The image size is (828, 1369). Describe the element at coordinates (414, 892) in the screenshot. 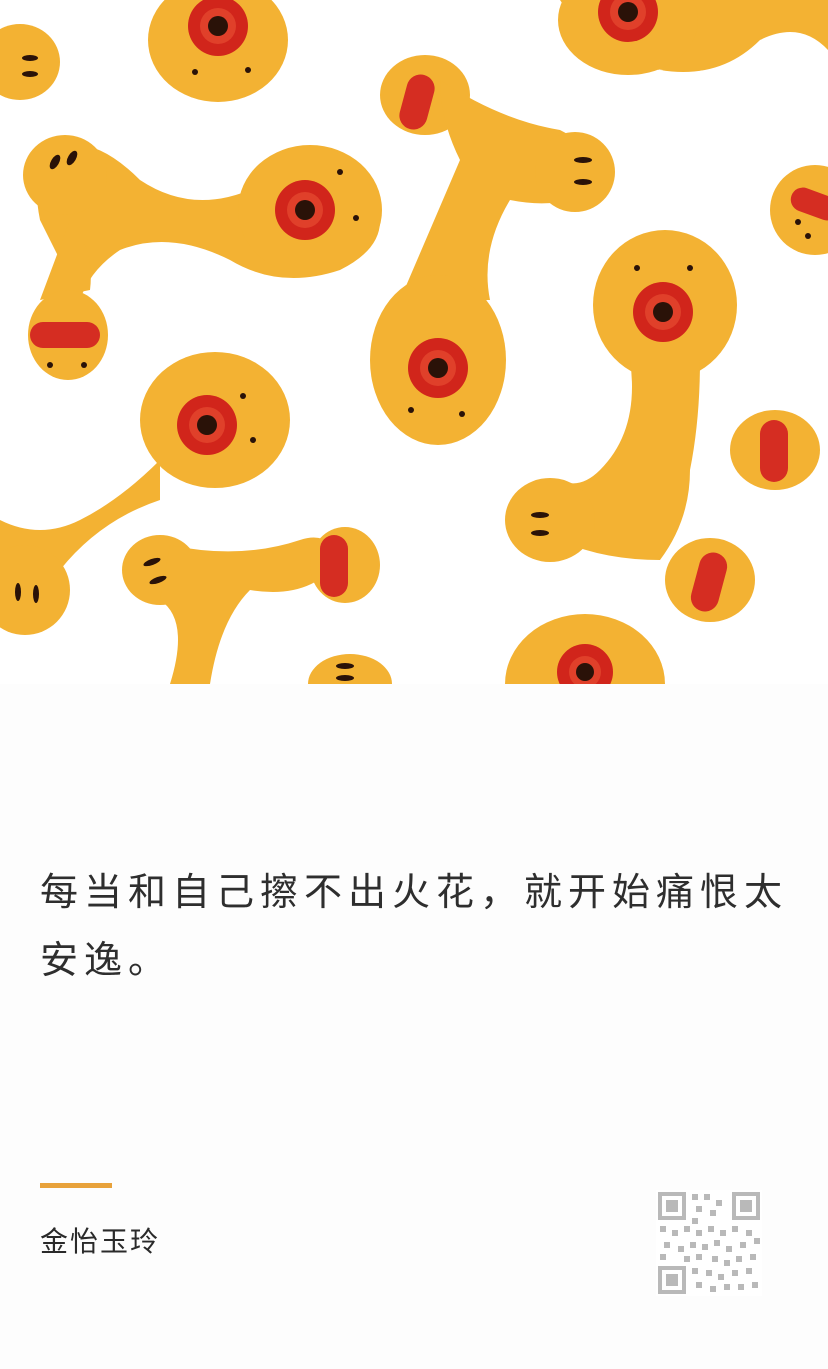

I see `quote-line-1: 每当和自己擦不出火花，就开始痛恨太` at that location.